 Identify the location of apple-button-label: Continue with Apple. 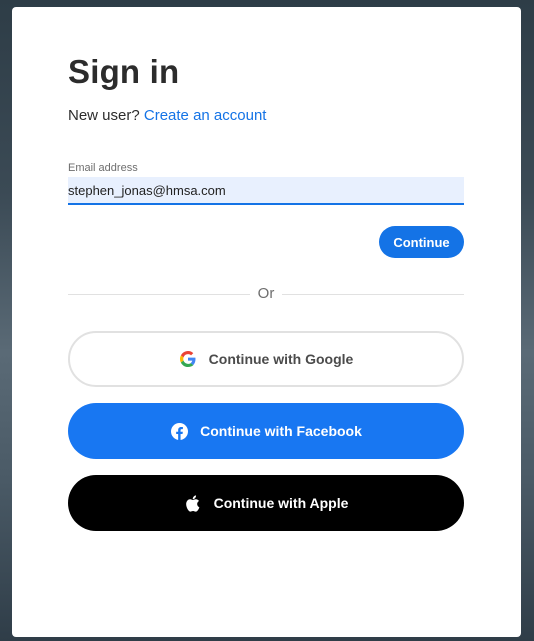
(281, 503).